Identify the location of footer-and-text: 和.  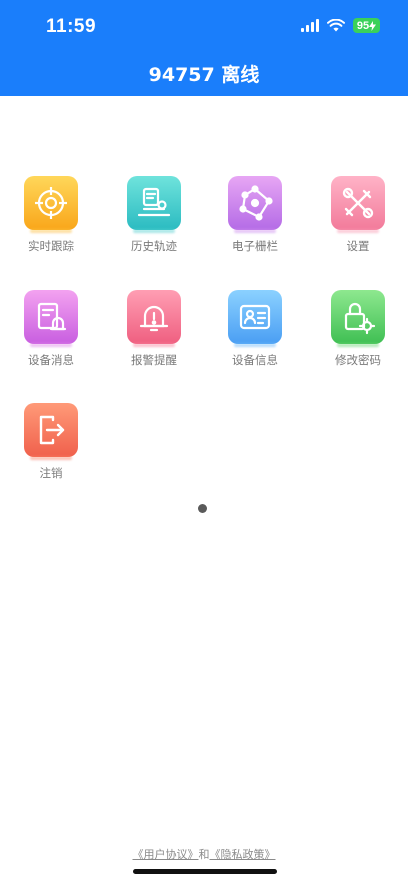
(204, 854).